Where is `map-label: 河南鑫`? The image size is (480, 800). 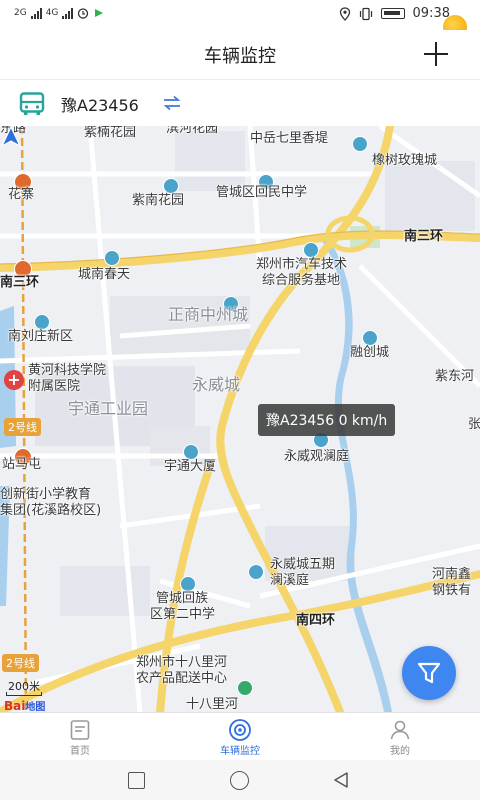 map-label: 河南鑫 is located at coordinates (452, 574).